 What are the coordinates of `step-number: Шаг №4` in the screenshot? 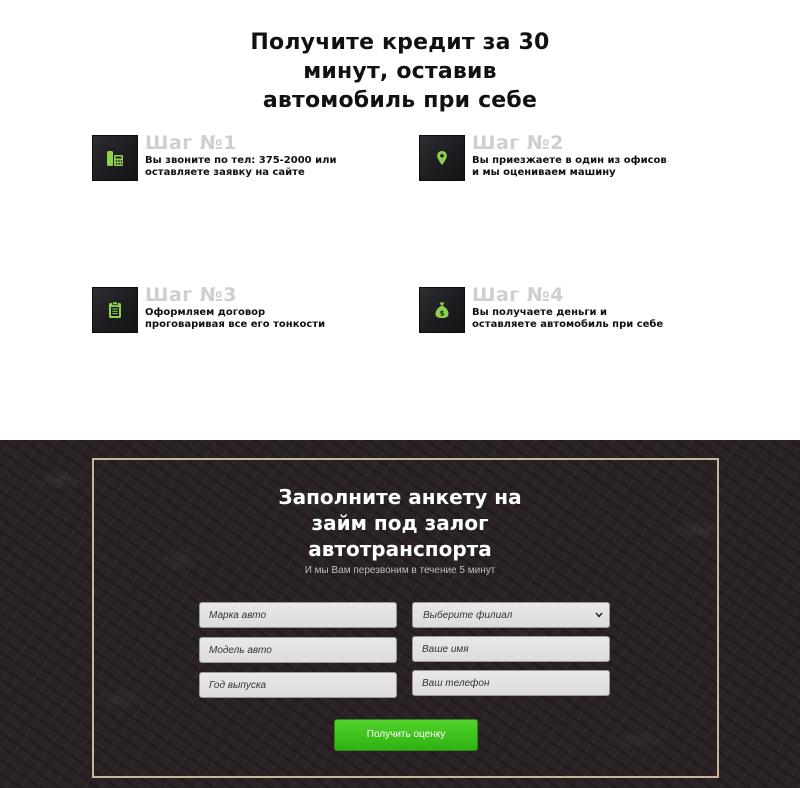 It's located at (518, 295).